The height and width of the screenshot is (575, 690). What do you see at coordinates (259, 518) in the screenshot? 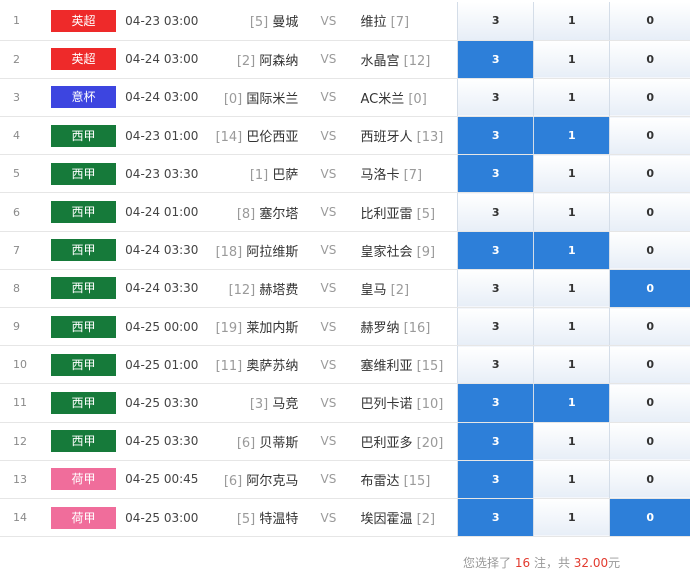
I see `home-team: [5] 特温特` at bounding box center [259, 518].